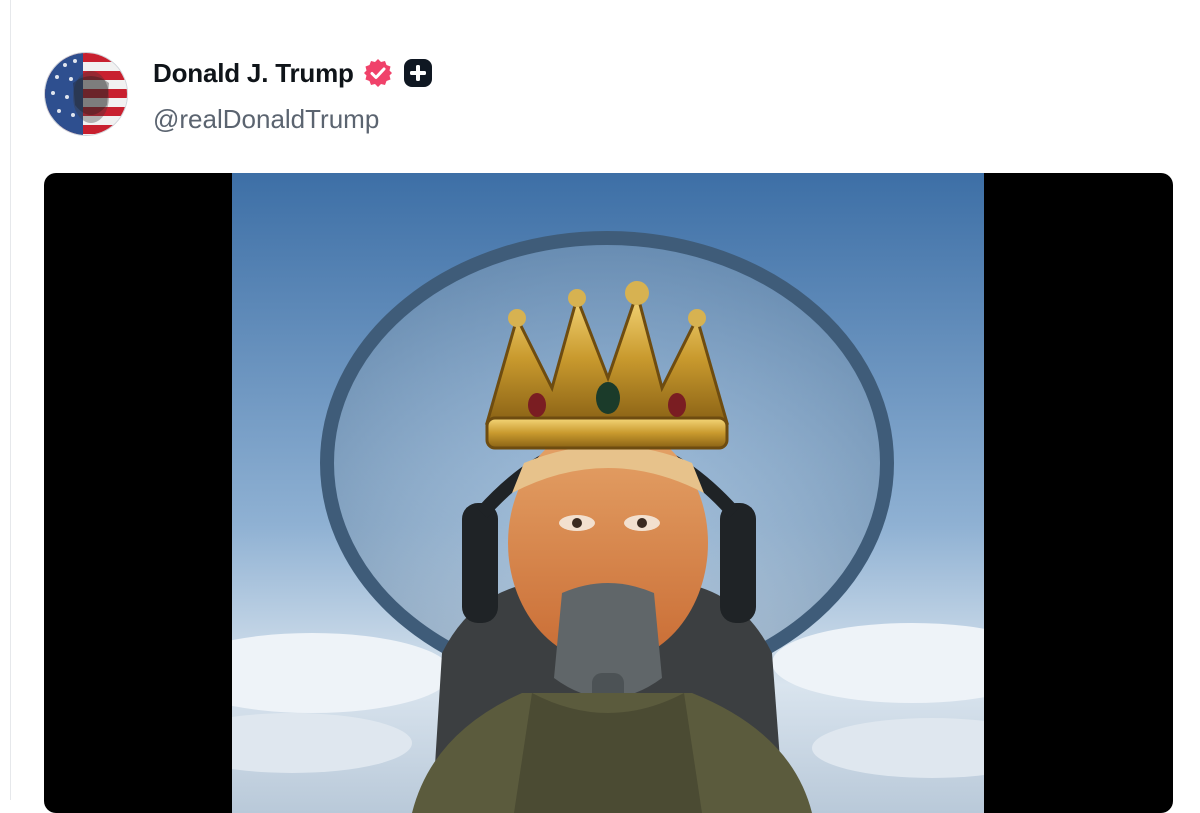  Describe the element at coordinates (394, 95) in the screenshot. I see `post-header: Donald J. Trump @realDonaldTrump` at that location.